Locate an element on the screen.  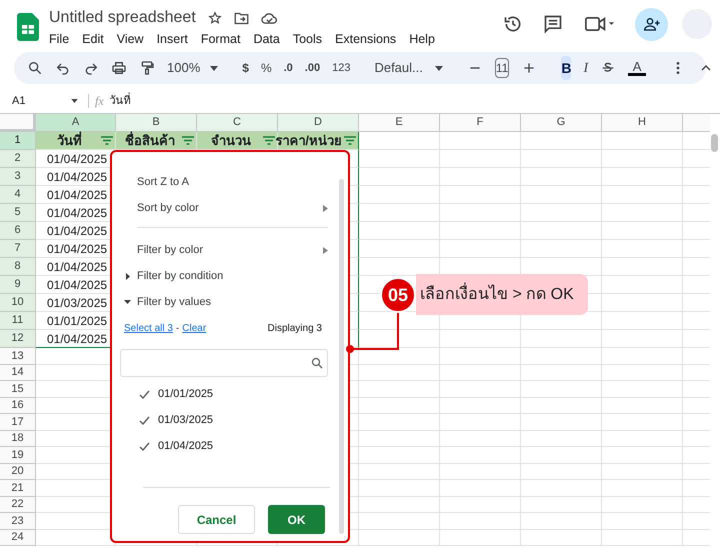
section-toggle: Filter by condition is located at coordinates (223, 276).